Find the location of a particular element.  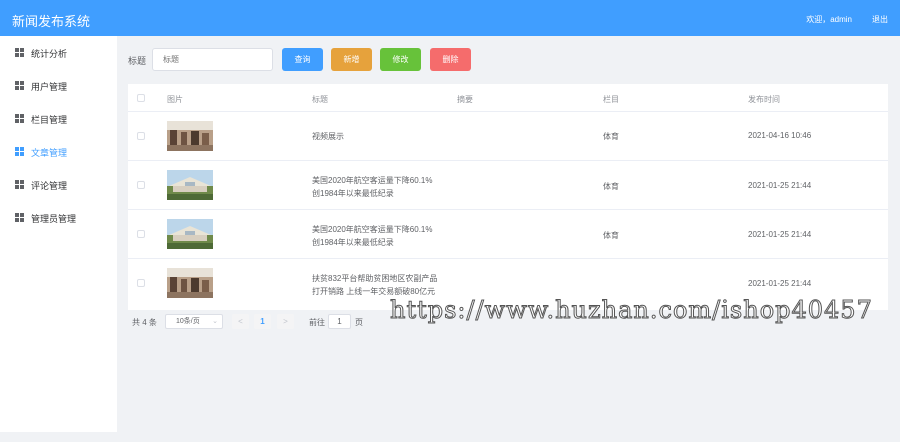

next-page-button: > is located at coordinates (285, 321).